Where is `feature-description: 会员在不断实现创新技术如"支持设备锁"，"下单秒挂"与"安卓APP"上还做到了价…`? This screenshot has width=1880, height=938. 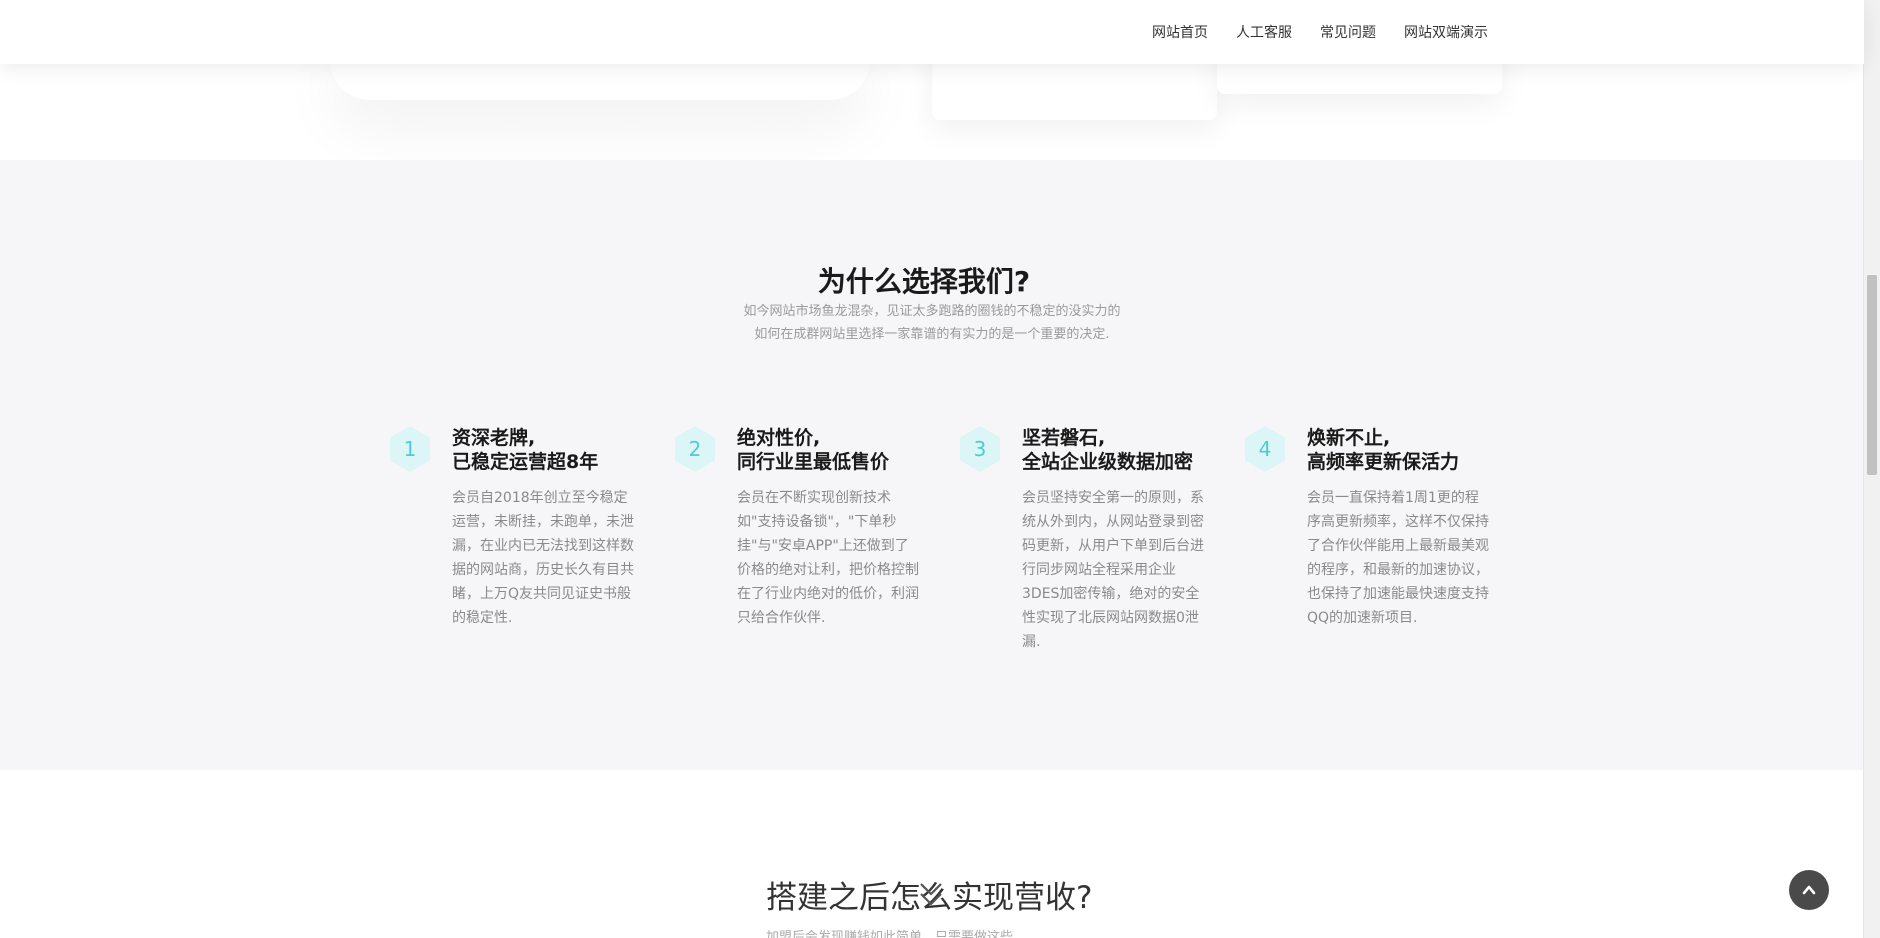 feature-description: 会员在不断实现创新技术如"支持设备锁"，"下单秒挂"与"安卓APP"上还做到了价… is located at coordinates (828, 558).